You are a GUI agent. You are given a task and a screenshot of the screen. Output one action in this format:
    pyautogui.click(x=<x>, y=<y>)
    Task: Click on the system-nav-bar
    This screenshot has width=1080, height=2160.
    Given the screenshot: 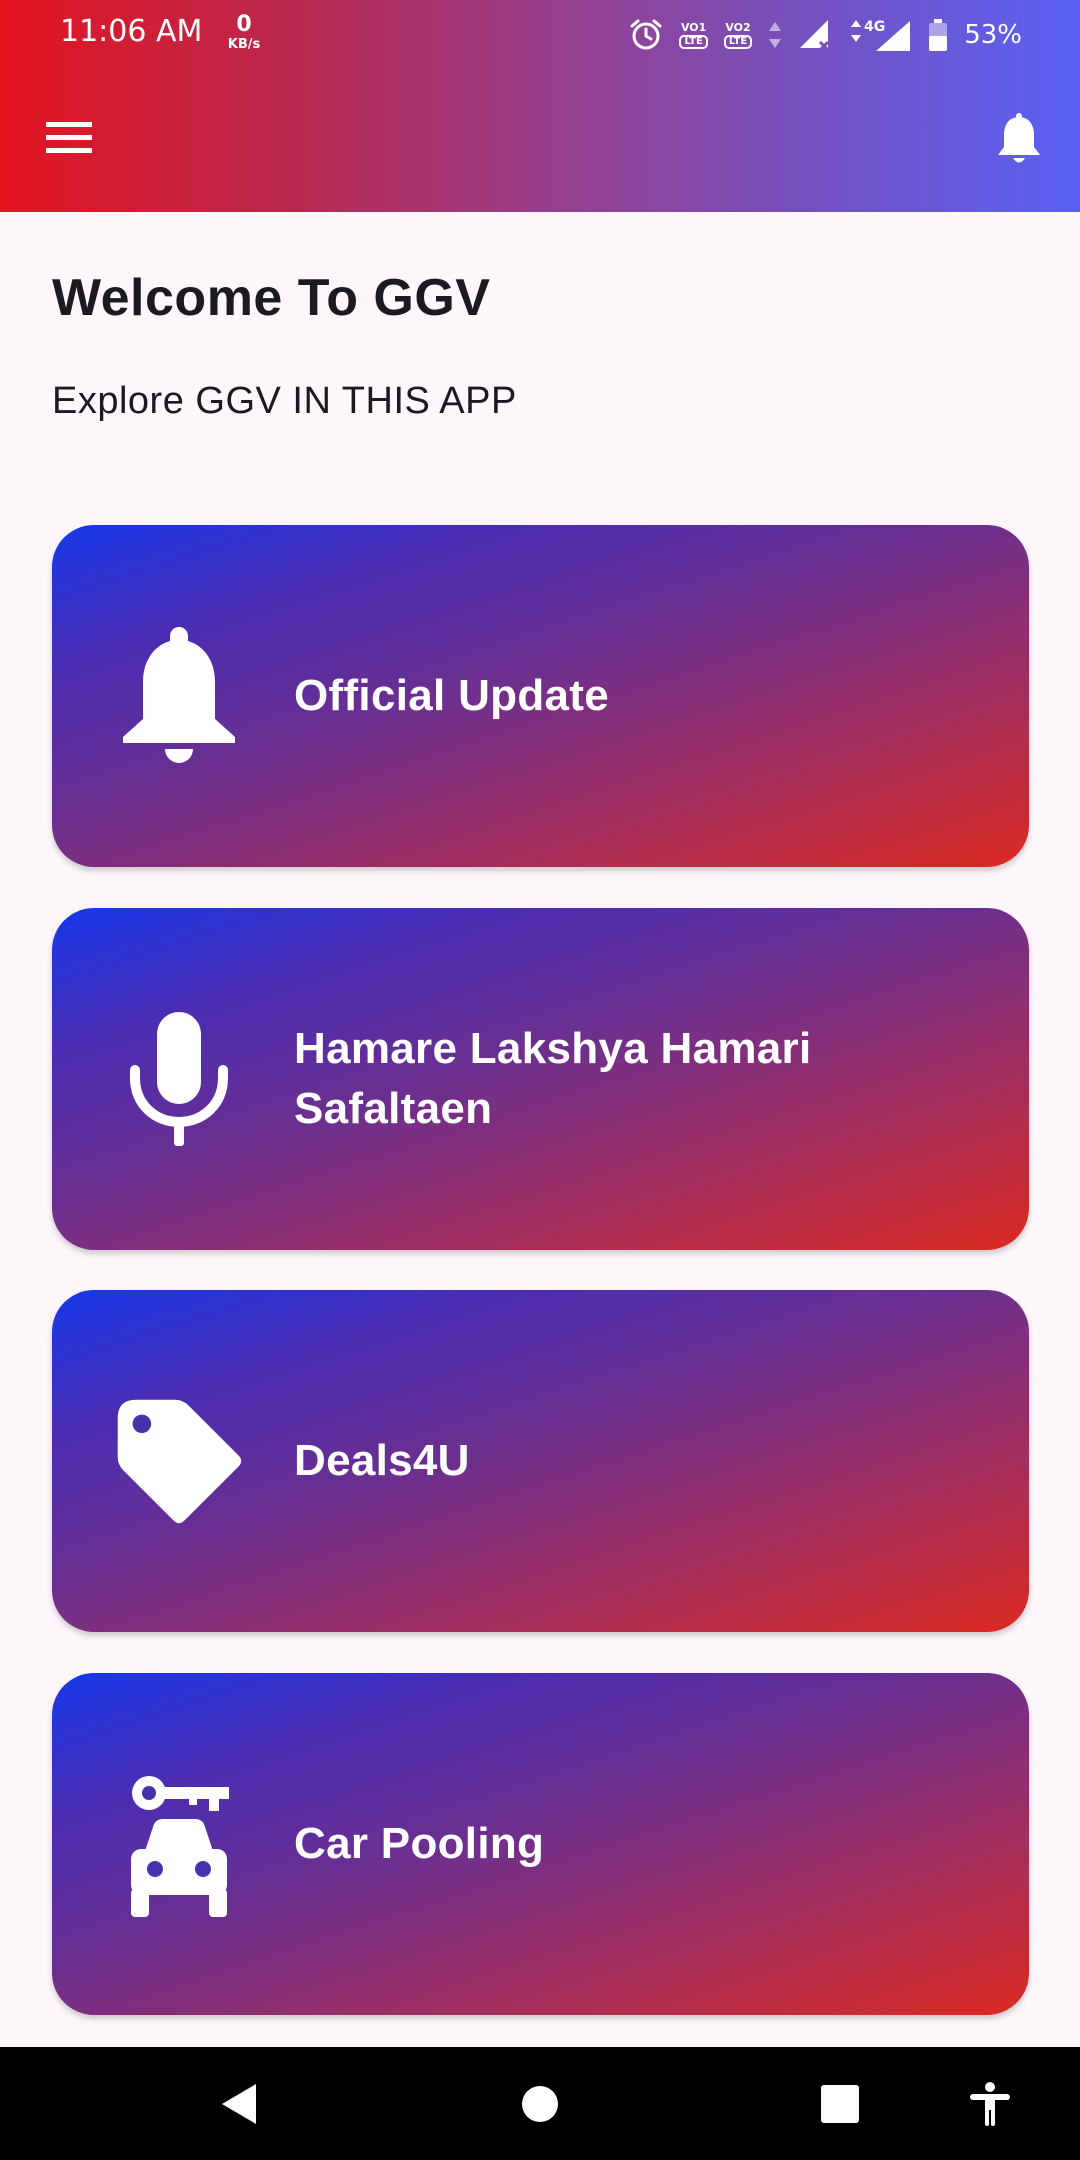 What is the action you would take?
    pyautogui.click(x=540, y=2103)
    